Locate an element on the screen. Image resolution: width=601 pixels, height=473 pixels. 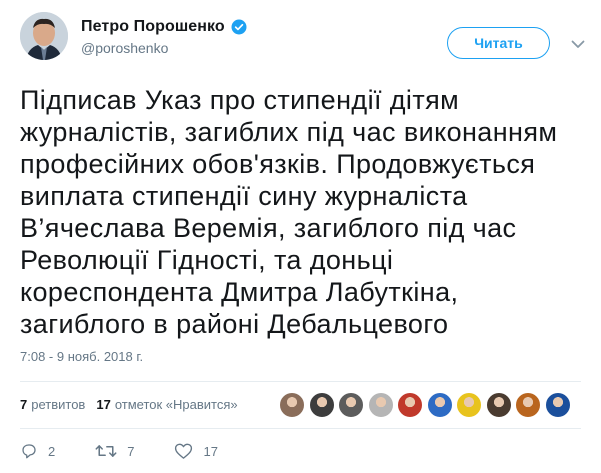
divider-top is located at coordinates (300, 381).